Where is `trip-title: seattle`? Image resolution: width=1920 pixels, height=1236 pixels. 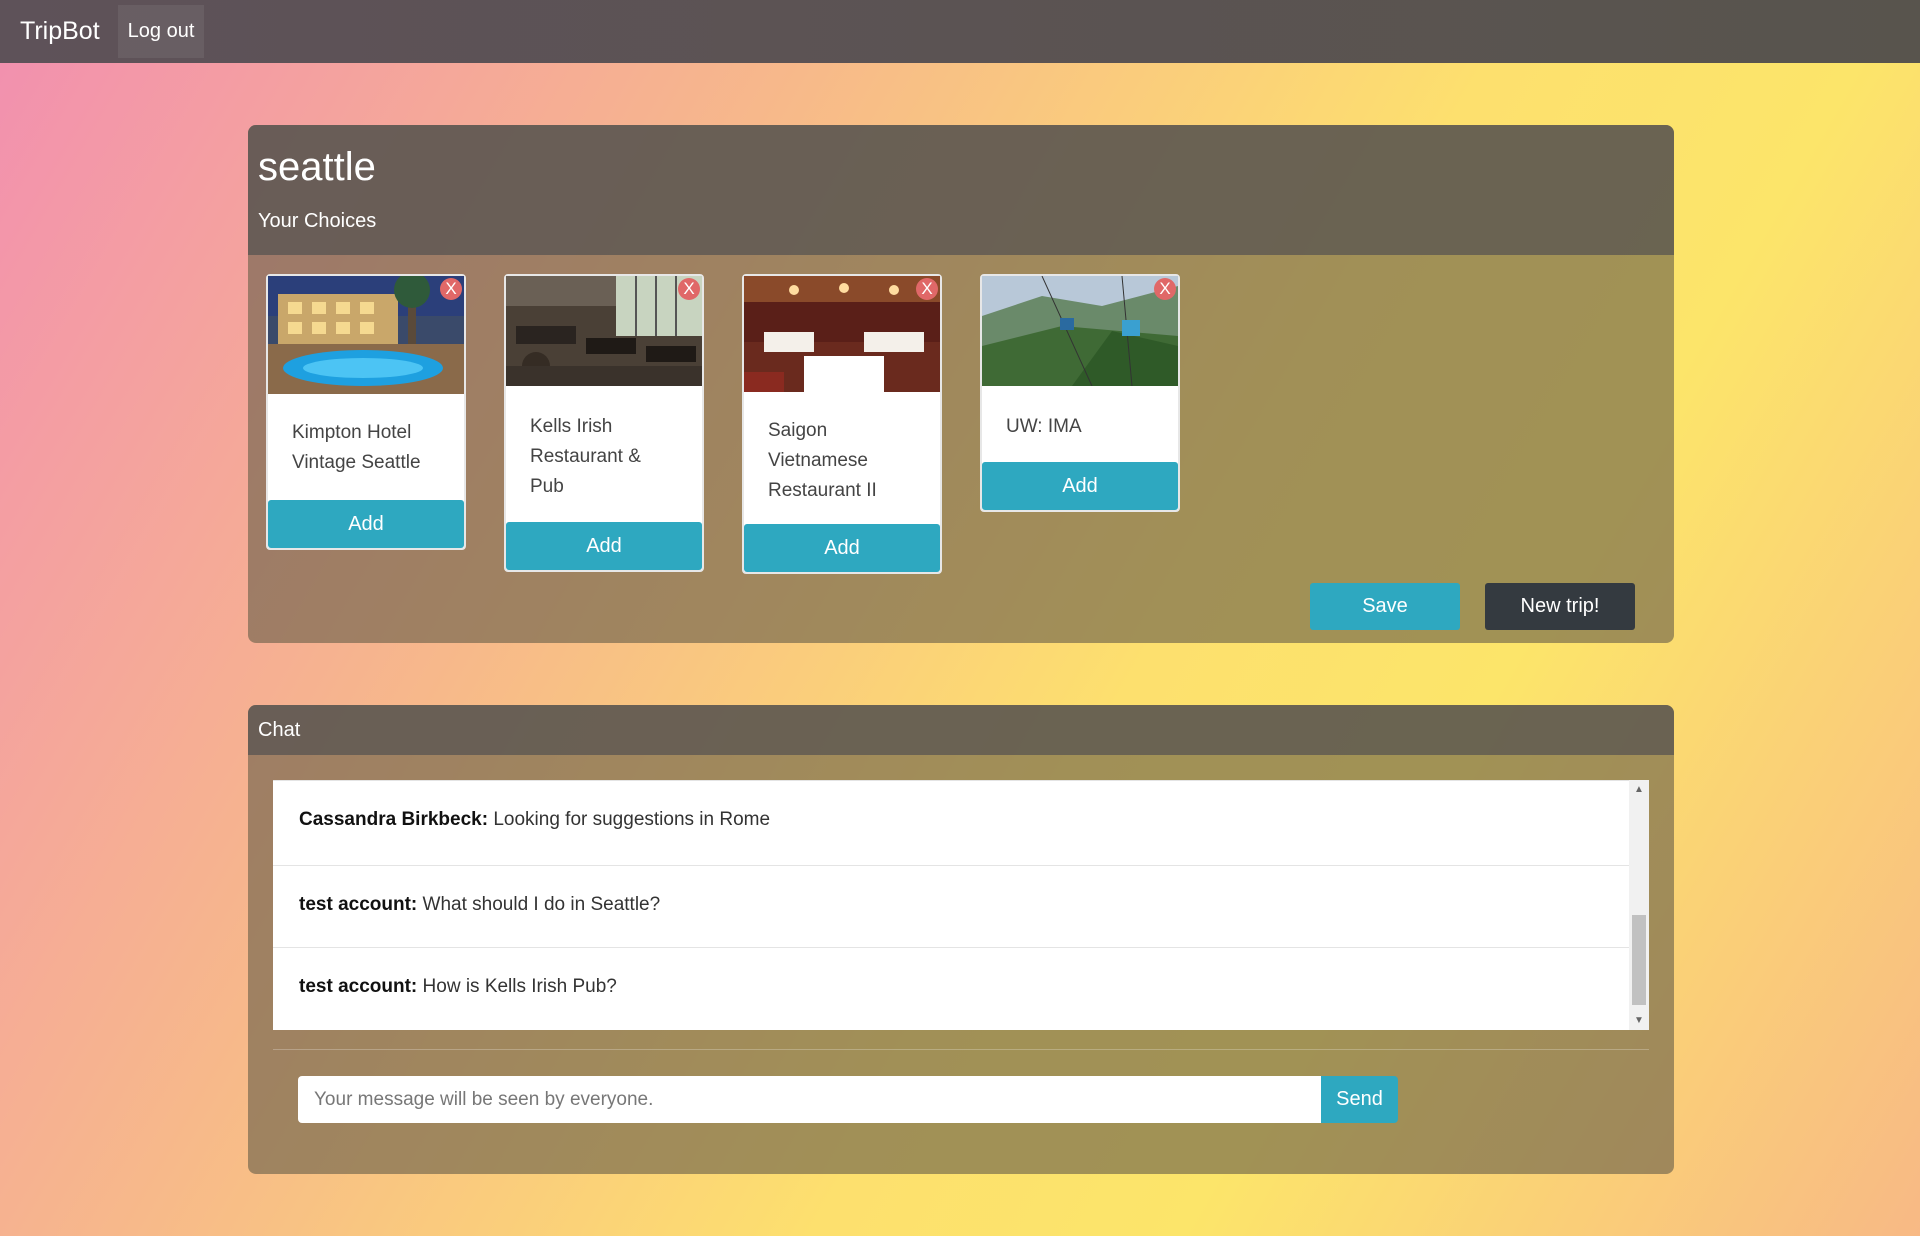 trip-title: seattle is located at coordinates (317, 167).